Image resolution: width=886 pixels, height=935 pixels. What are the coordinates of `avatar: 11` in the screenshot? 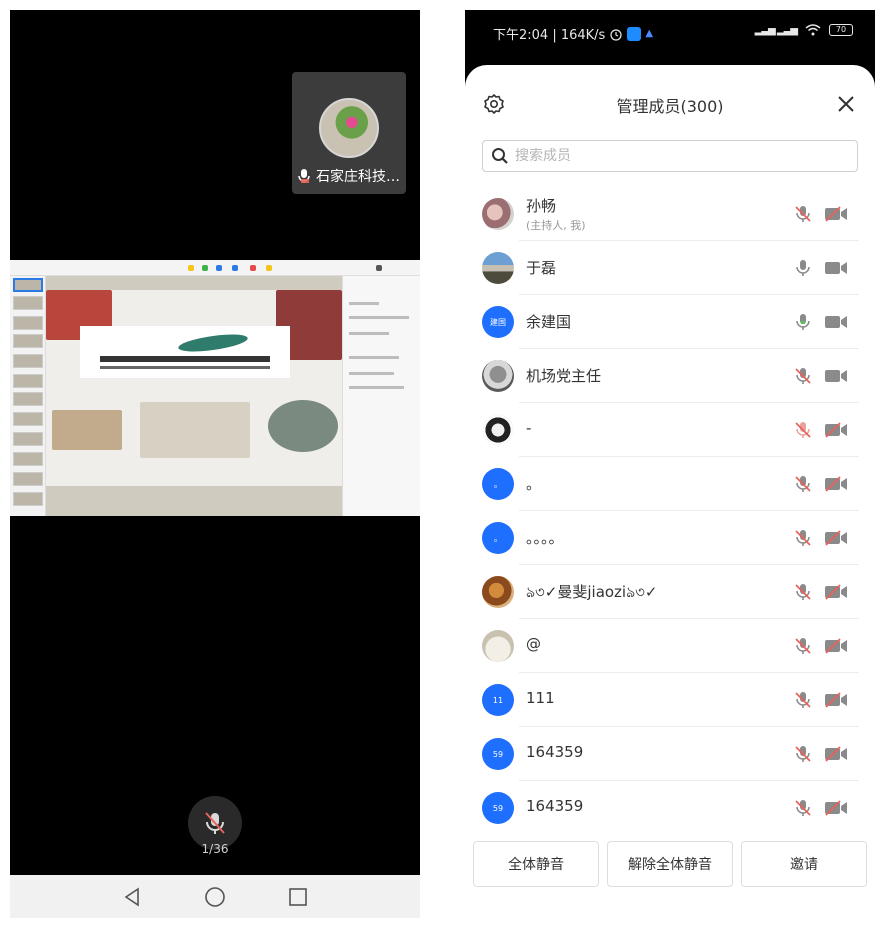 It's located at (498, 700).